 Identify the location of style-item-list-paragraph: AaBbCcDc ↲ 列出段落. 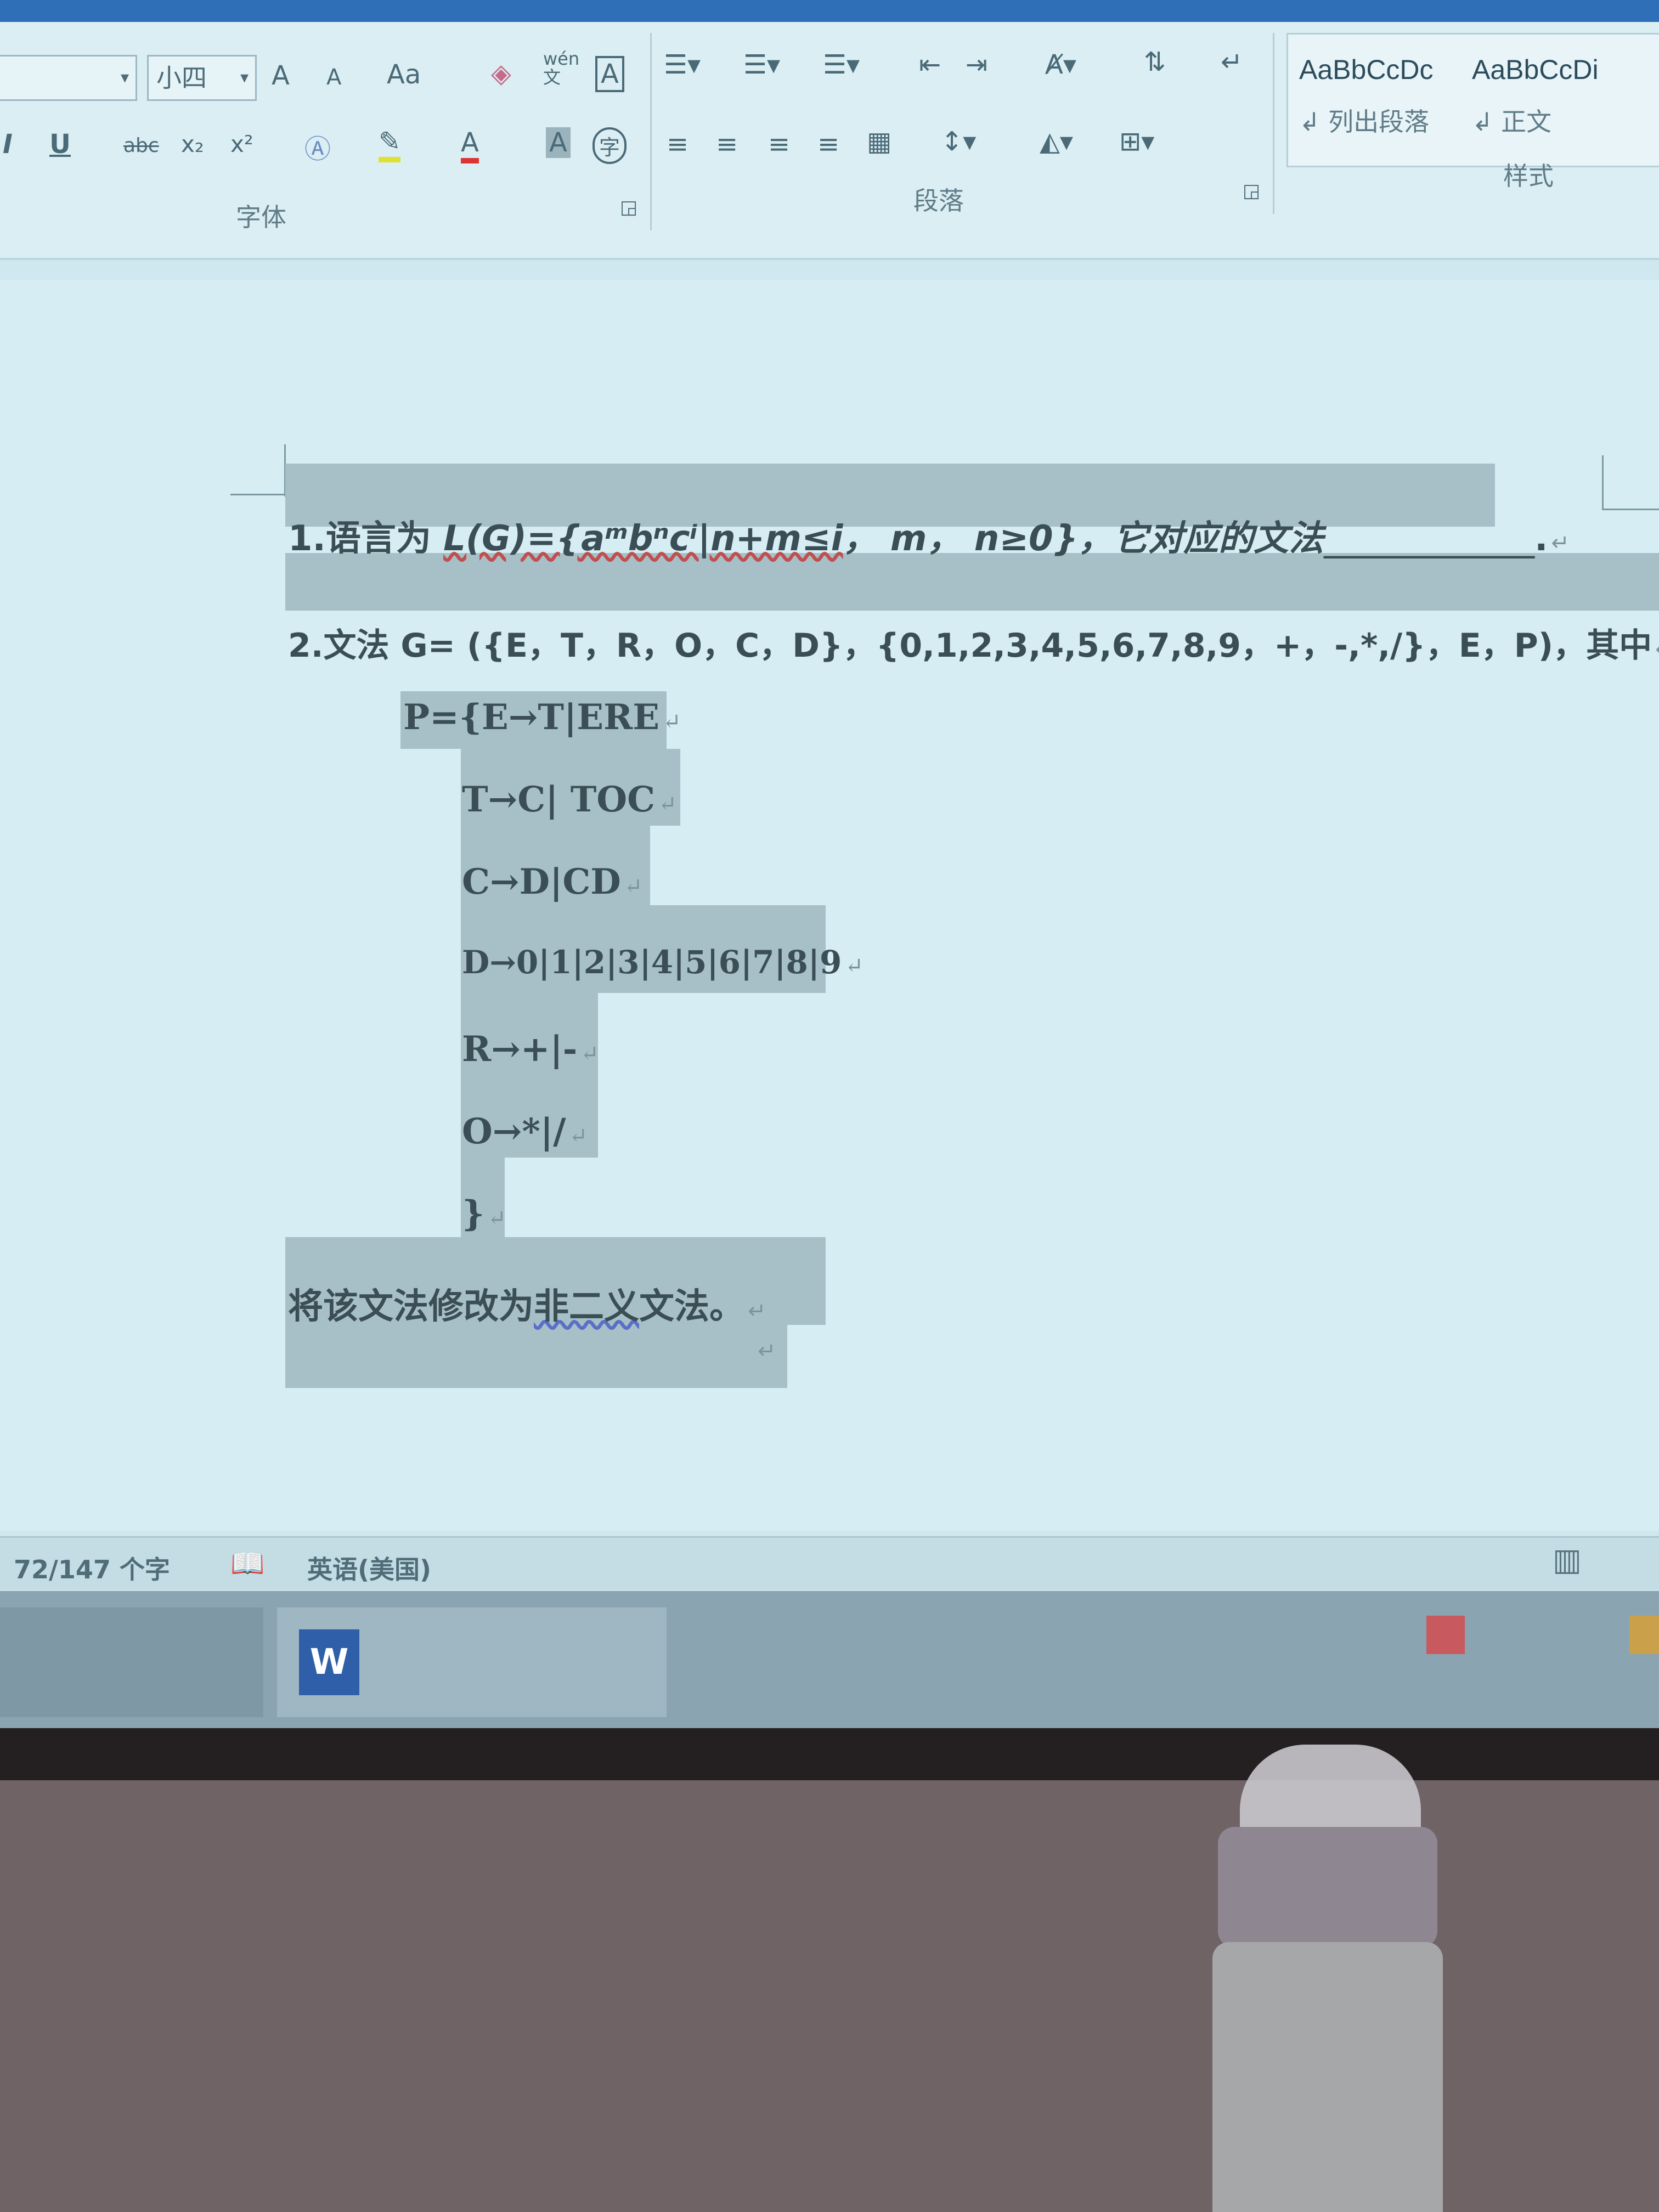
(1382, 96).